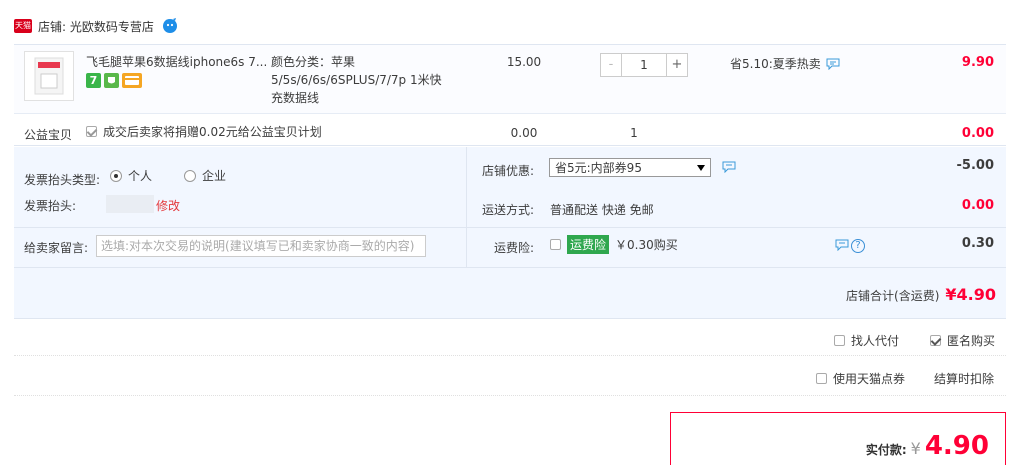 The width and height of the screenshot is (1024, 465). Describe the element at coordinates (886, 450) in the screenshot. I see `payment-label: 实付款:` at that location.